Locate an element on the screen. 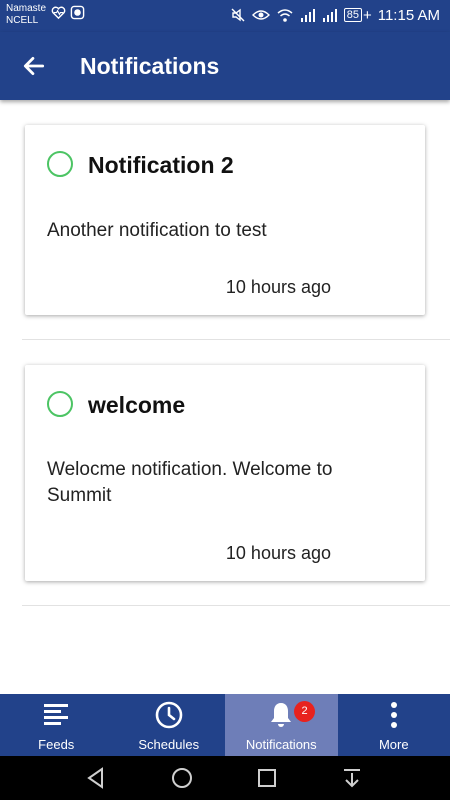 This screenshot has height=800, width=450. charging-indicator: + is located at coordinates (367, 15).